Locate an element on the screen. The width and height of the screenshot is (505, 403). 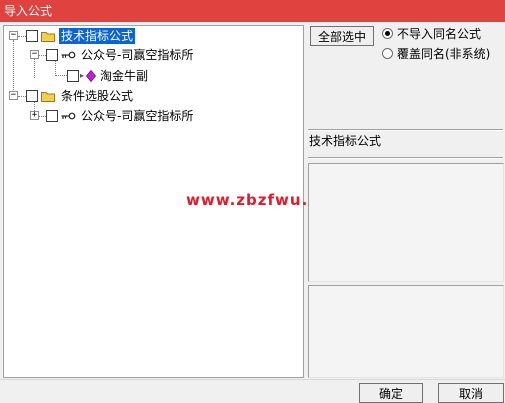
tree-node-formula-item: ▸ 淘金牛副 is located at coordinates (149, 76).